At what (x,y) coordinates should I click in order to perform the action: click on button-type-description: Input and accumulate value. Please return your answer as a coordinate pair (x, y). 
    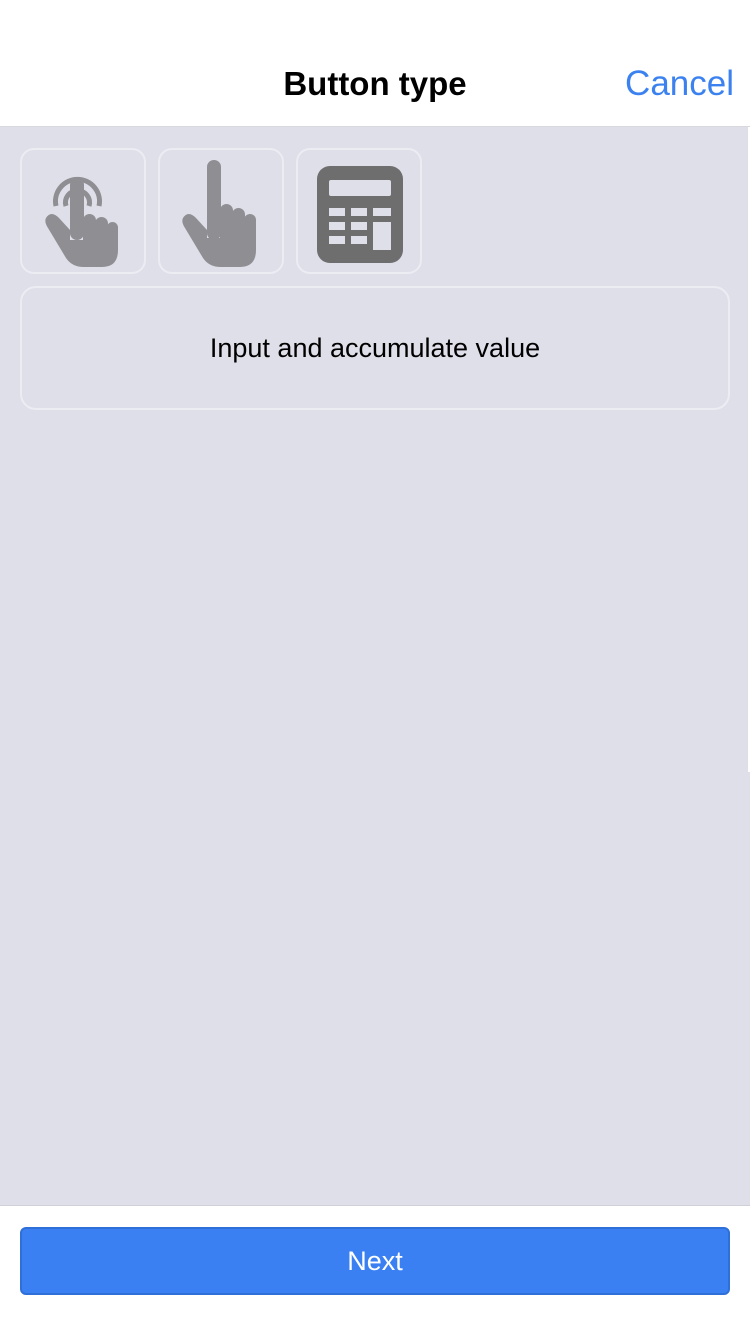
    Looking at the image, I should click on (375, 348).